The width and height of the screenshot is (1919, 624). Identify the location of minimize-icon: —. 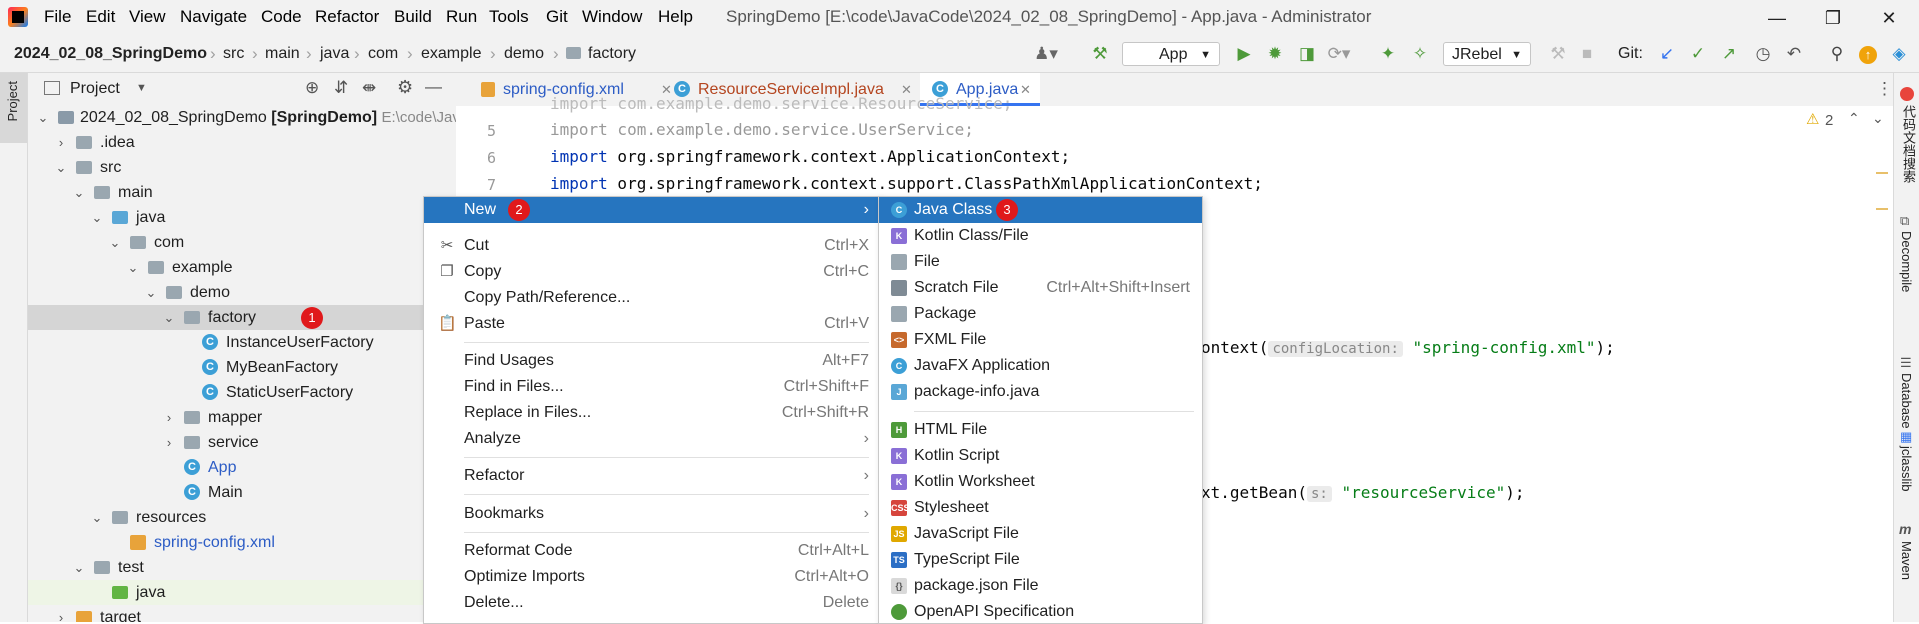
(1777, 18).